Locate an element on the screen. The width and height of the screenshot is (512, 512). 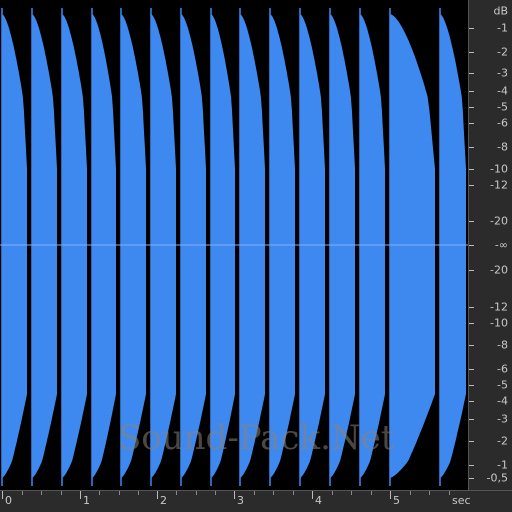
watermark-text: Sound-Pack.Net is located at coordinates (256, 438).